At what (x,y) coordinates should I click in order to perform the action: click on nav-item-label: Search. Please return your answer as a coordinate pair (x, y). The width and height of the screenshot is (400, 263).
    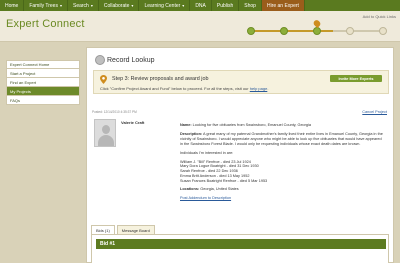
    Looking at the image, I should click on (80, 5).